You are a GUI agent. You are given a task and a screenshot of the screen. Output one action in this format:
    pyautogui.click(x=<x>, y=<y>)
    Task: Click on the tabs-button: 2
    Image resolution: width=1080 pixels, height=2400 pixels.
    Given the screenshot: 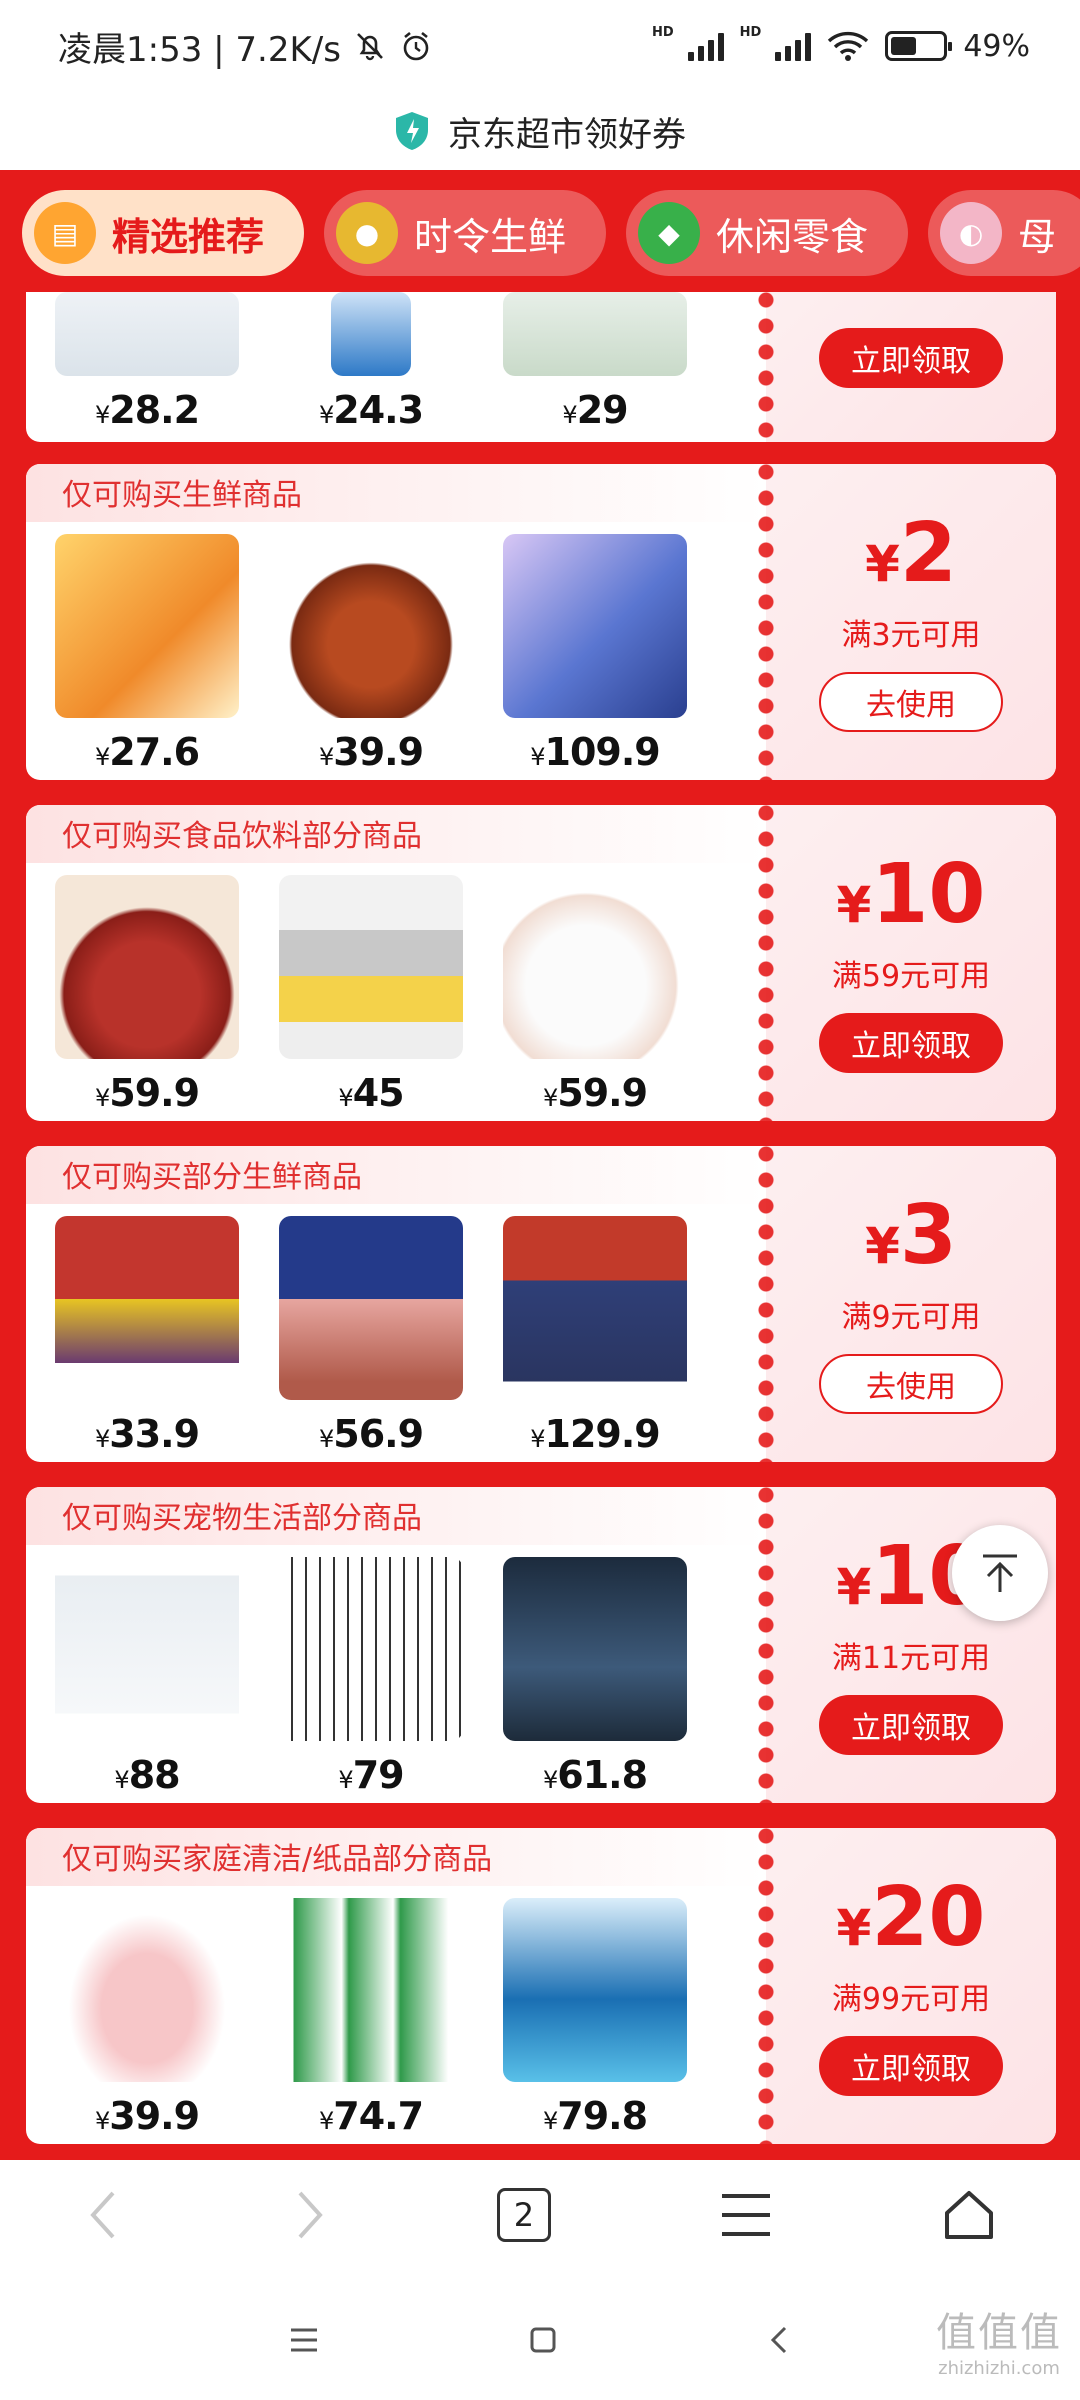 What is the action you would take?
    pyautogui.click(x=523, y=2215)
    